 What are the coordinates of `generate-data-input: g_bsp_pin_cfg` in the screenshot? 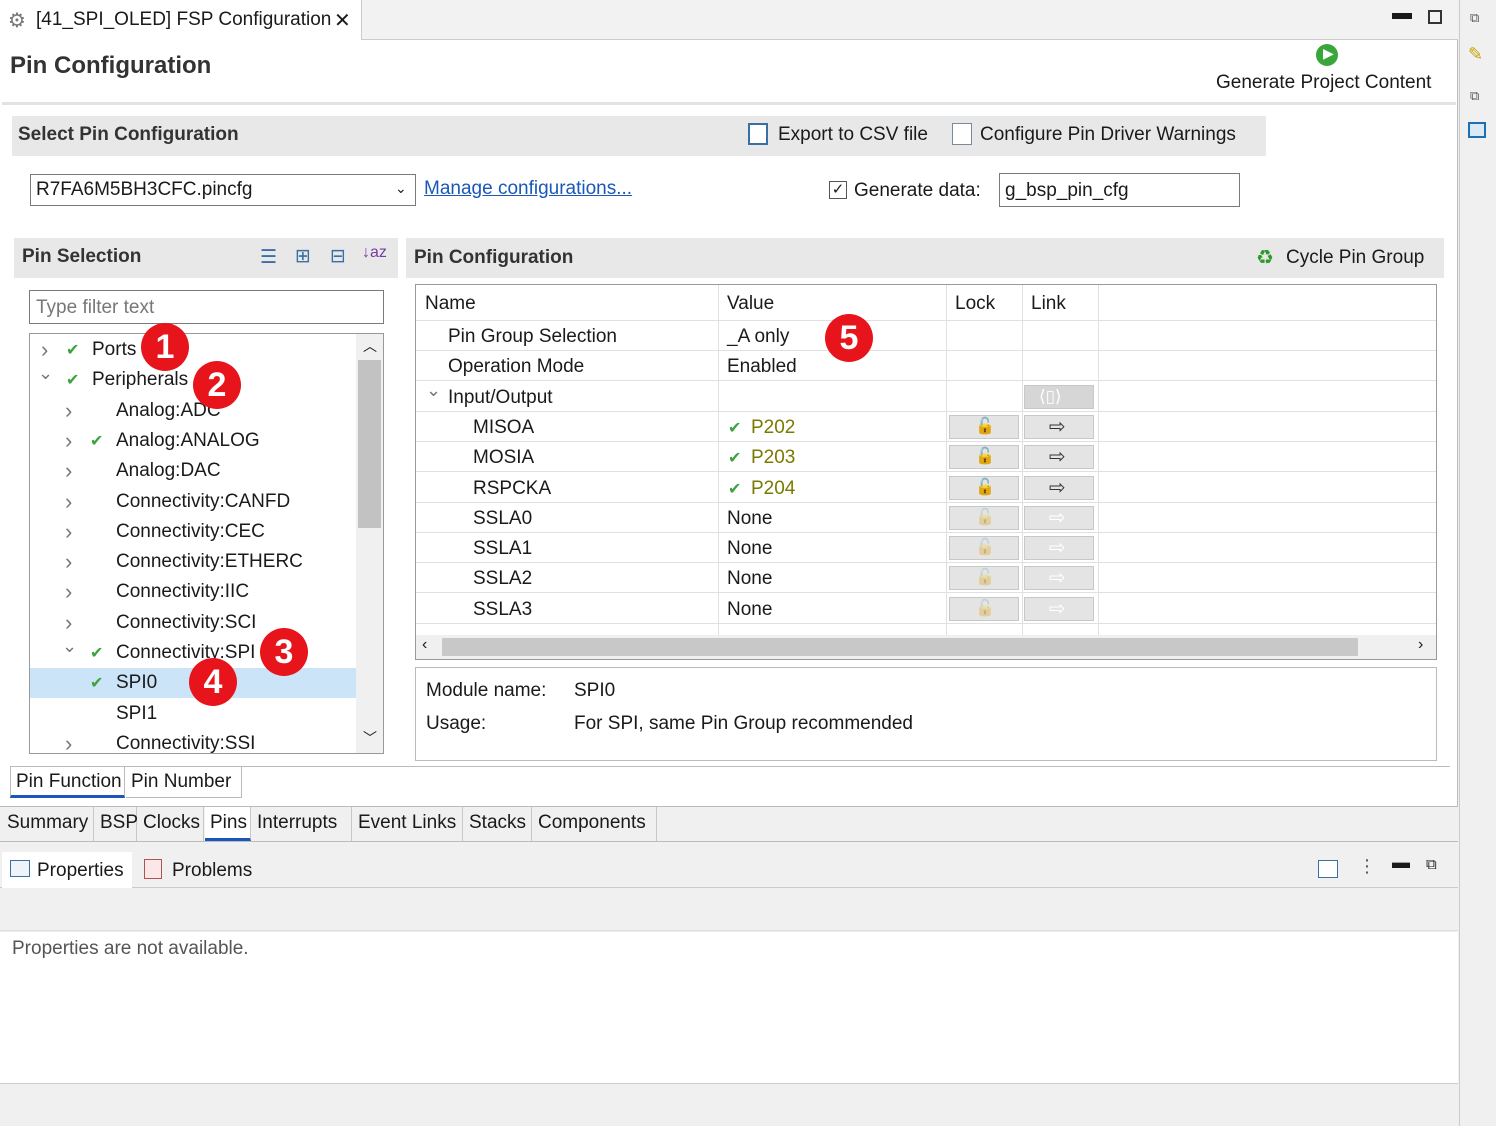 It's located at (1119, 190).